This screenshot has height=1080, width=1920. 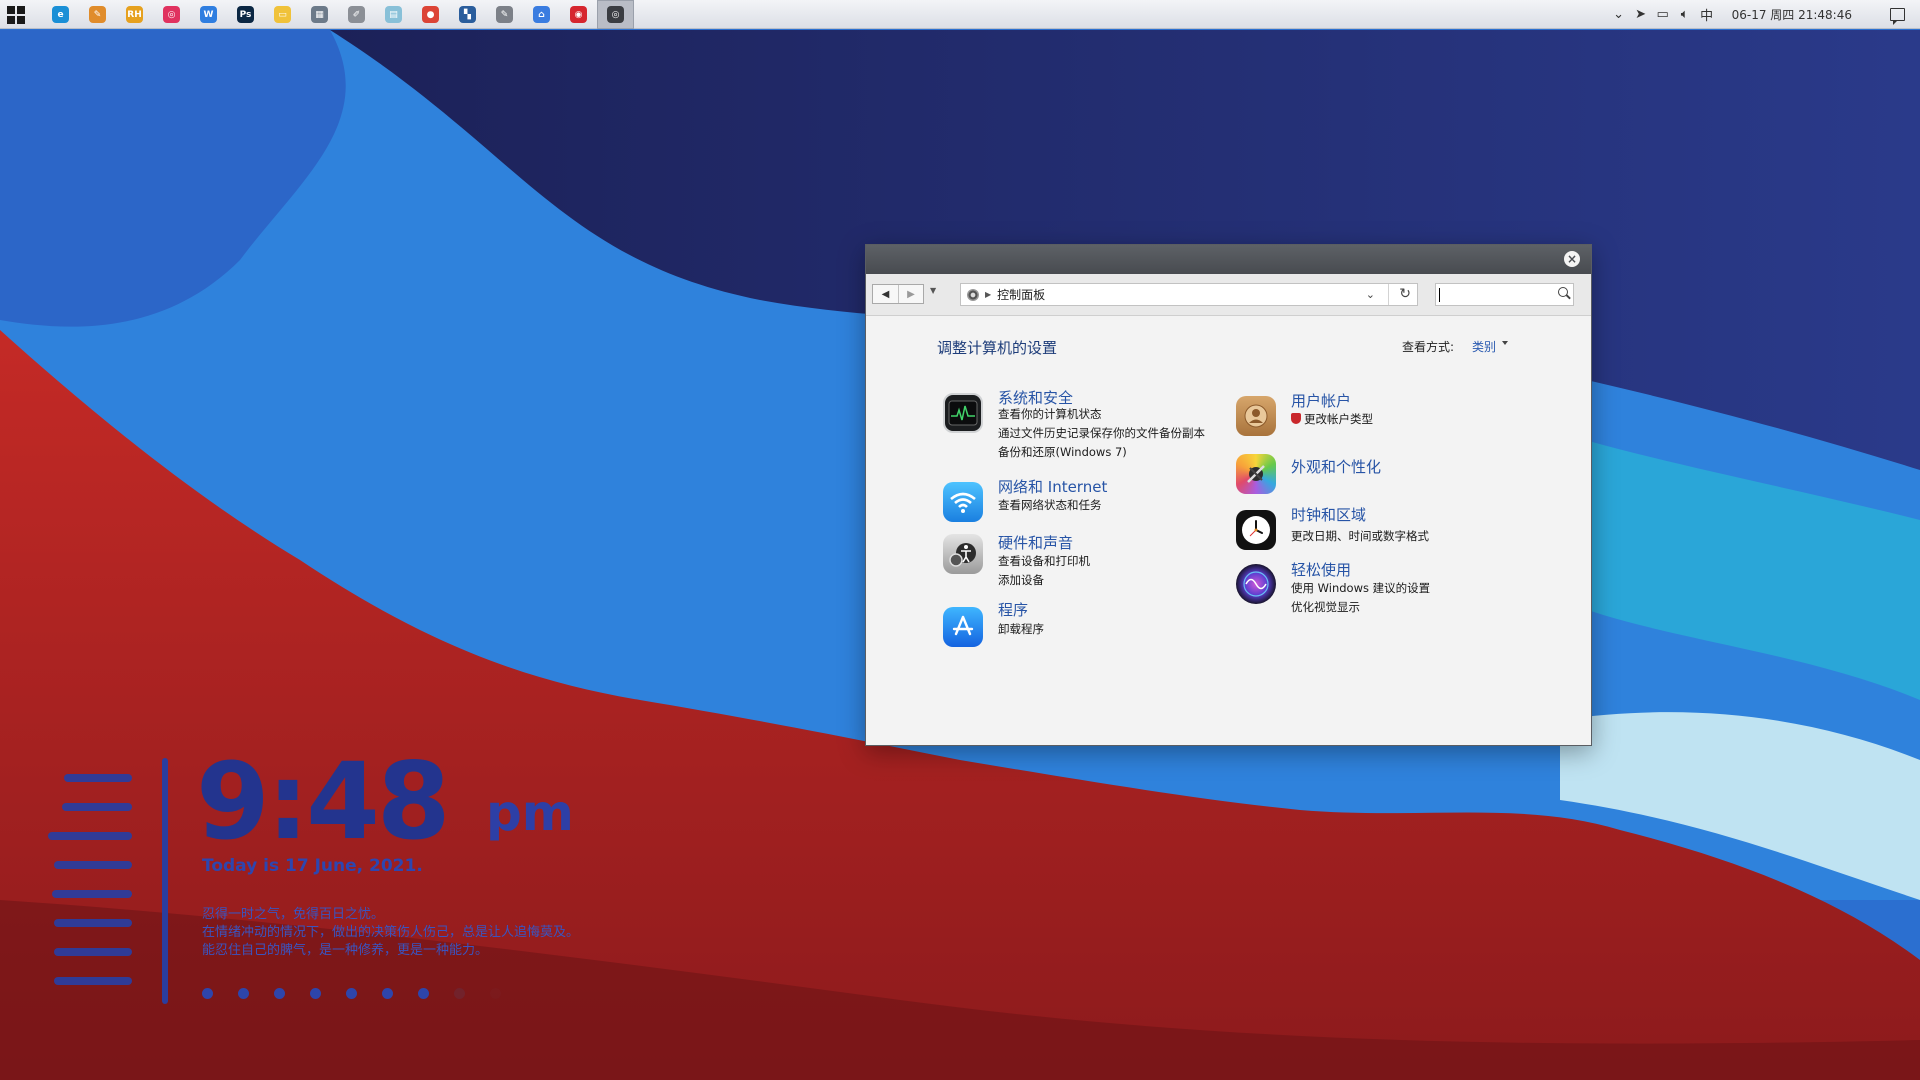 What do you see at coordinates (1663, 14) in the screenshot?
I see `network-icon: ▭` at bounding box center [1663, 14].